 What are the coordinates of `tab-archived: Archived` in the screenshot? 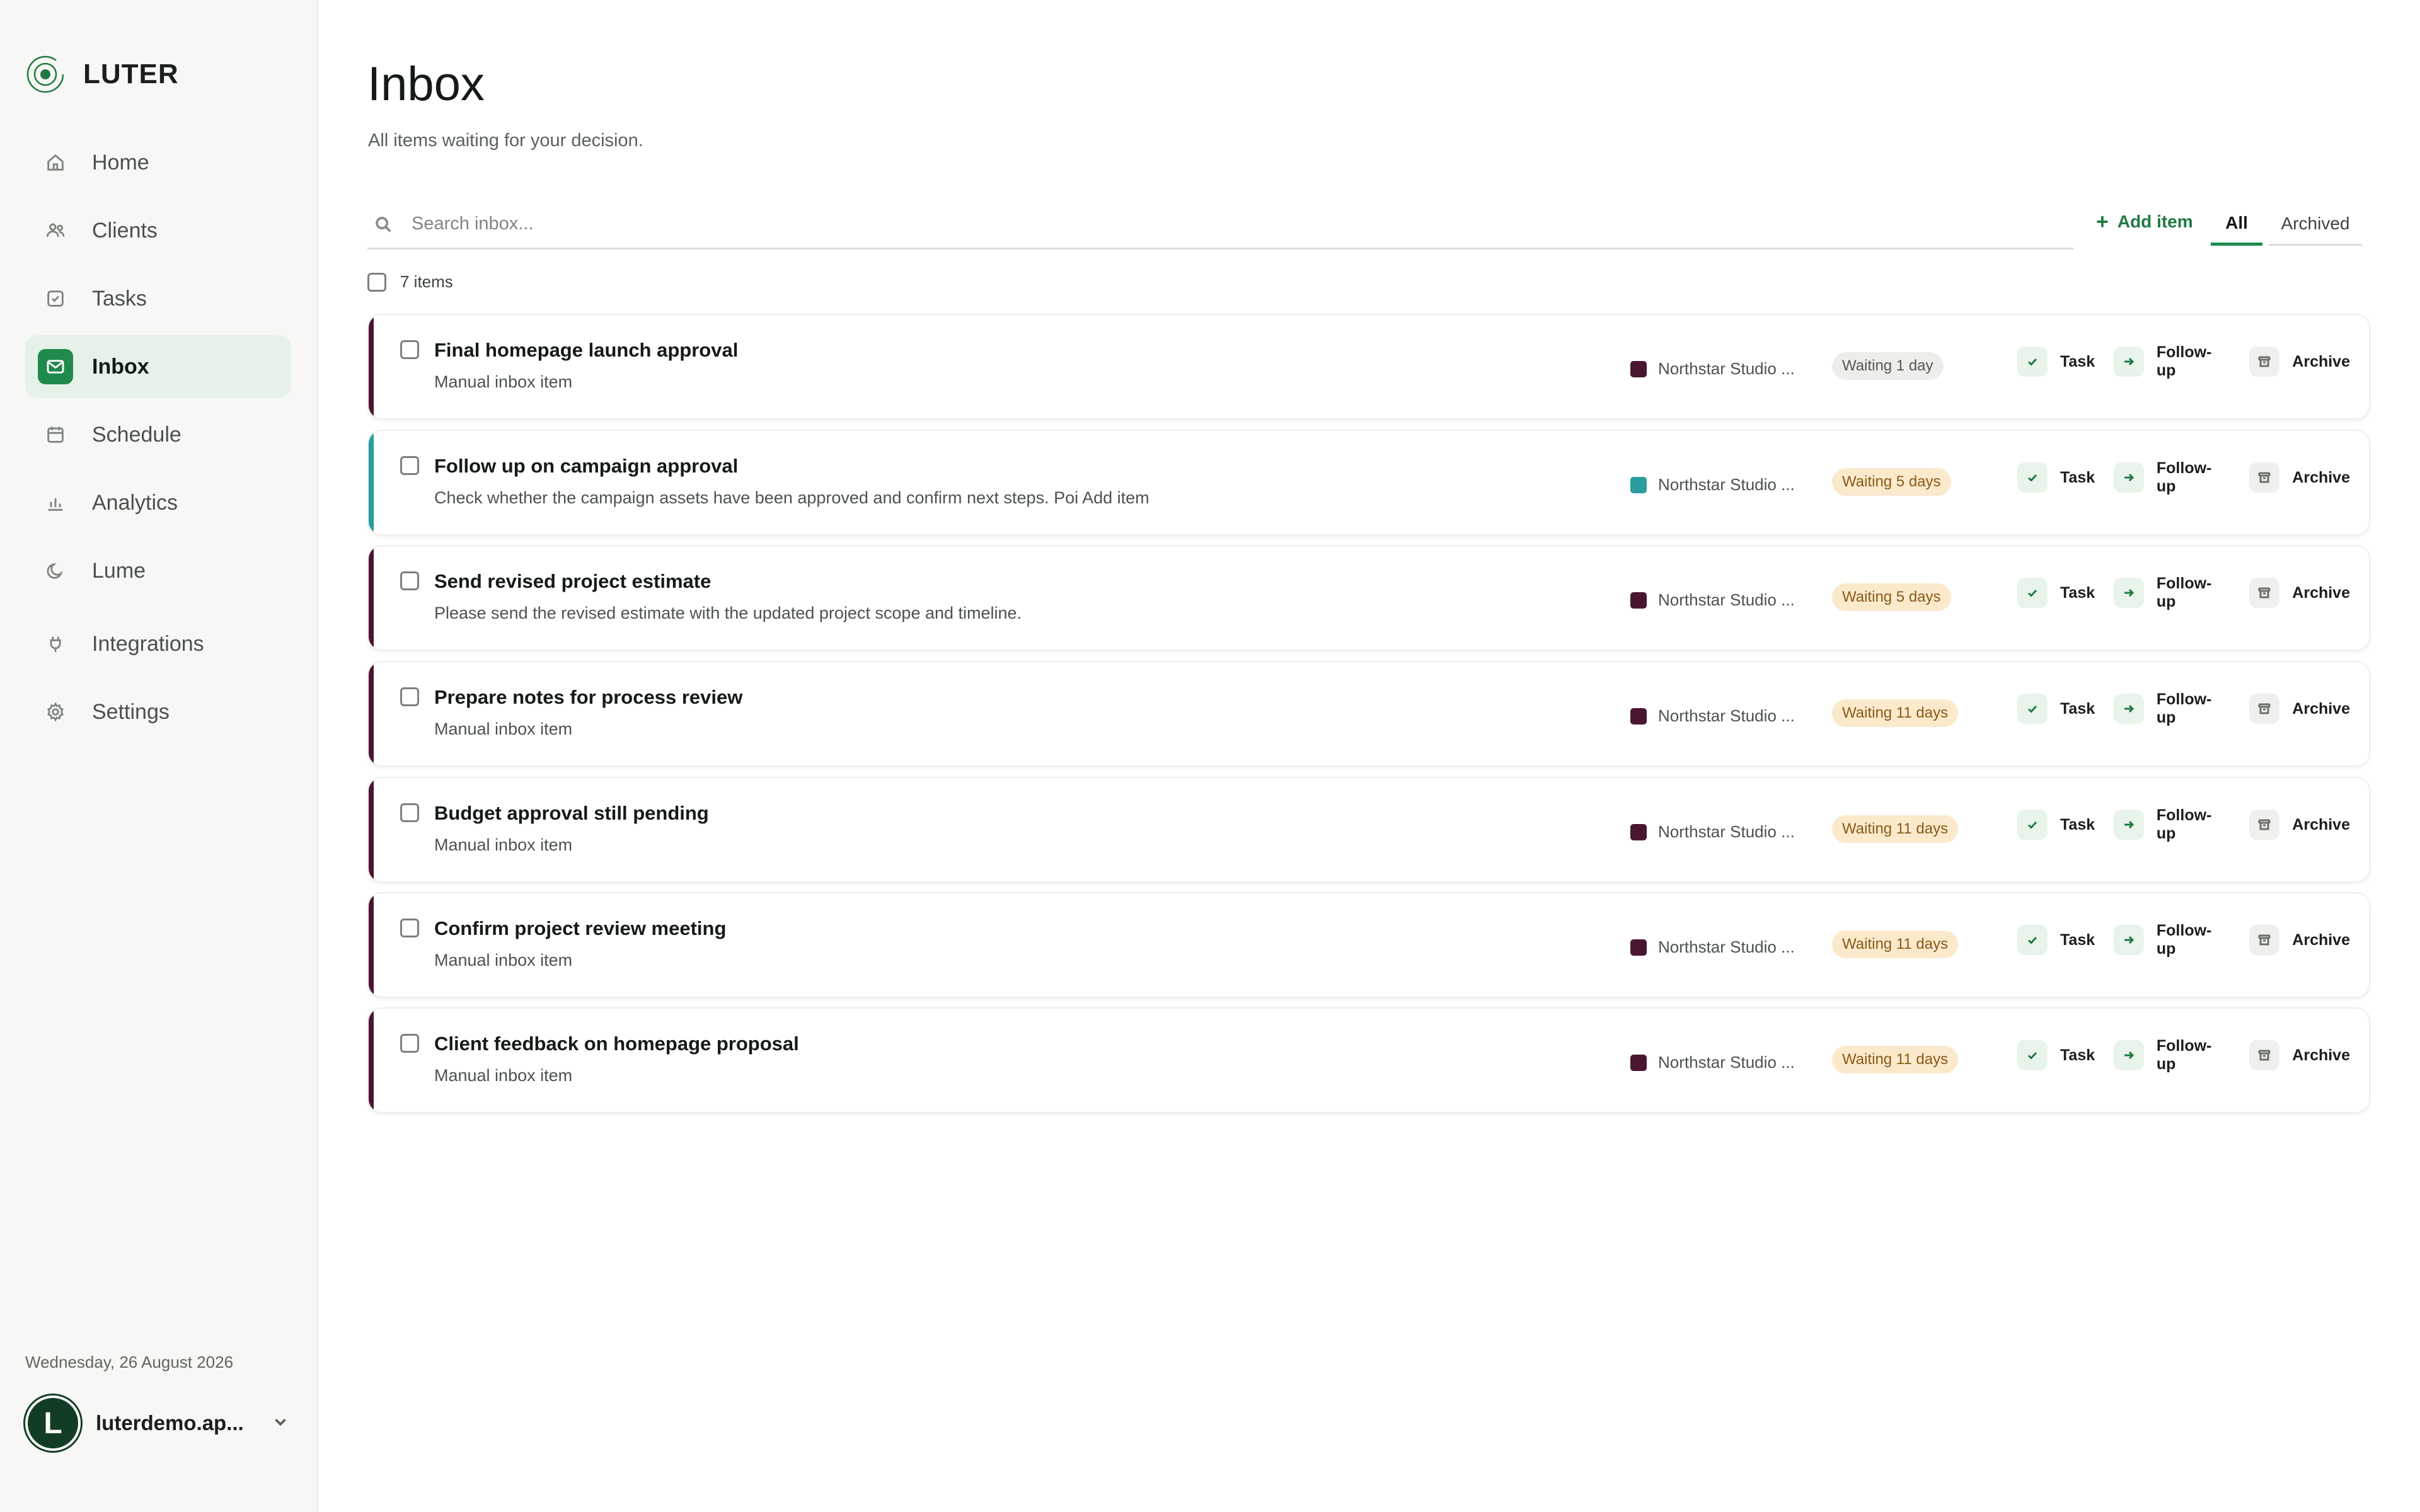 It's located at (2316, 224).